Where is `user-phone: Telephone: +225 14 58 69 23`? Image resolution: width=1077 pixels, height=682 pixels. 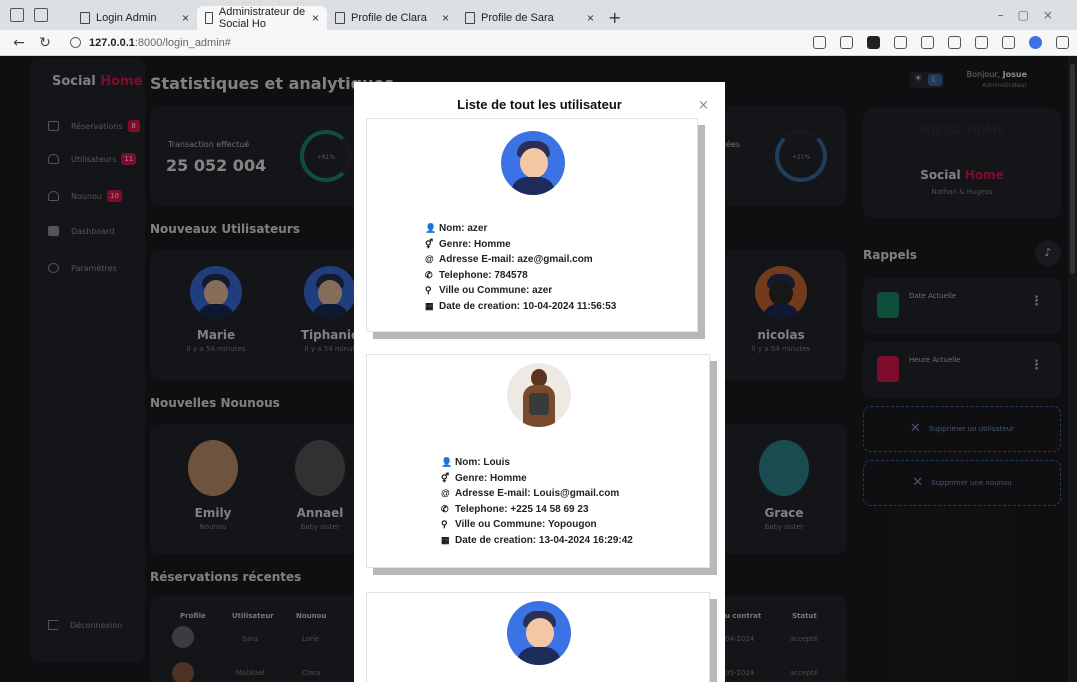
user-phone: Telephone: +225 14 58 69 23 is located at coordinates (522, 509).